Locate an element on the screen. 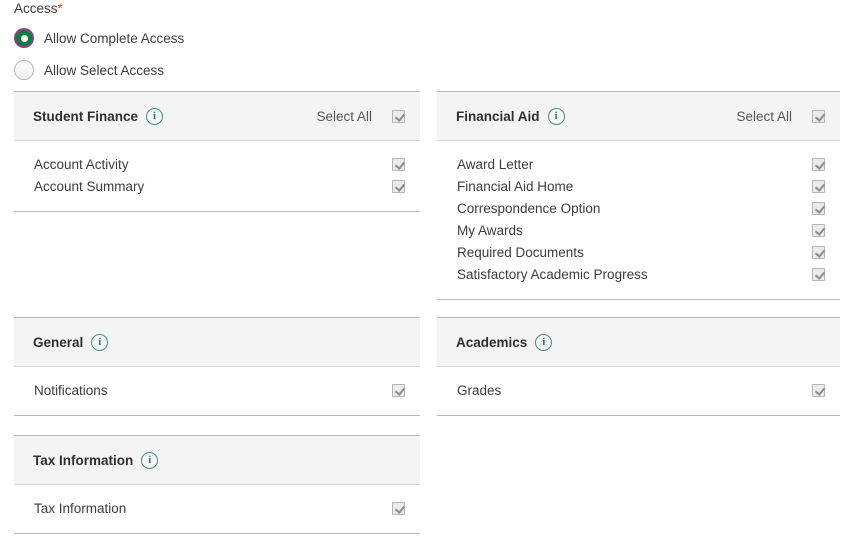 This screenshot has width=860, height=554. permission-option-label: Grades is located at coordinates (479, 390).